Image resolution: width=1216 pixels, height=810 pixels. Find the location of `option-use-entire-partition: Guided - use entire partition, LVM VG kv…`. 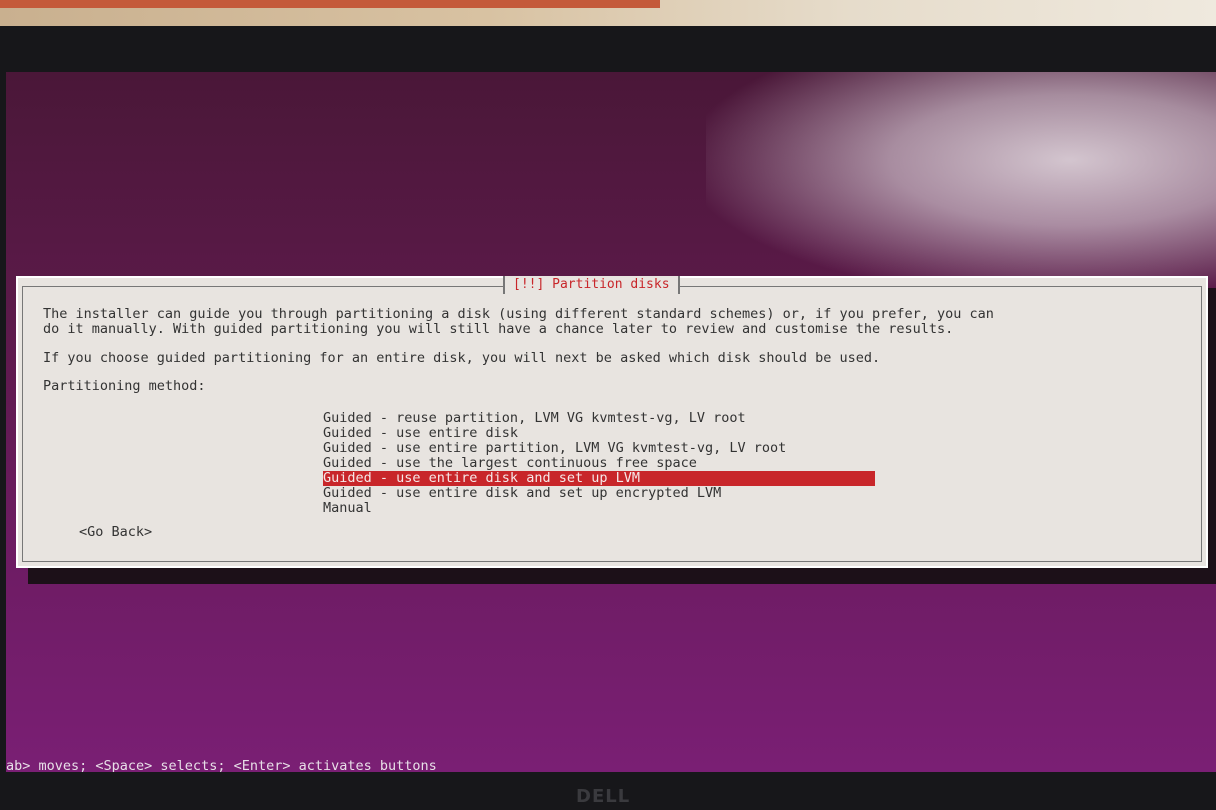

option-use-entire-partition: Guided - use entire partition, LVM VG kv… is located at coordinates (599, 448).